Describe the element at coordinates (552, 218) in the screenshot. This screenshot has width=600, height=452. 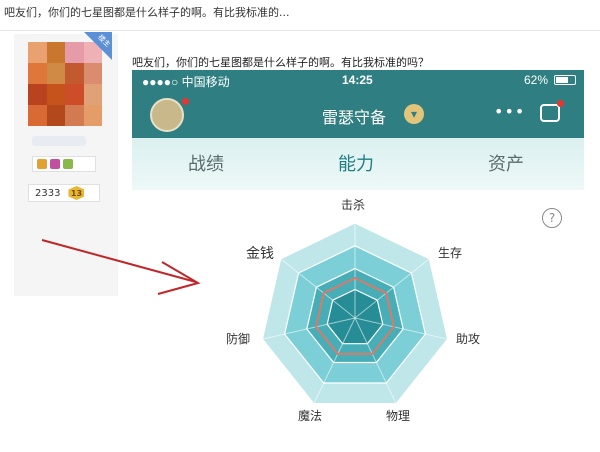
I see `help-icon: ?` at that location.